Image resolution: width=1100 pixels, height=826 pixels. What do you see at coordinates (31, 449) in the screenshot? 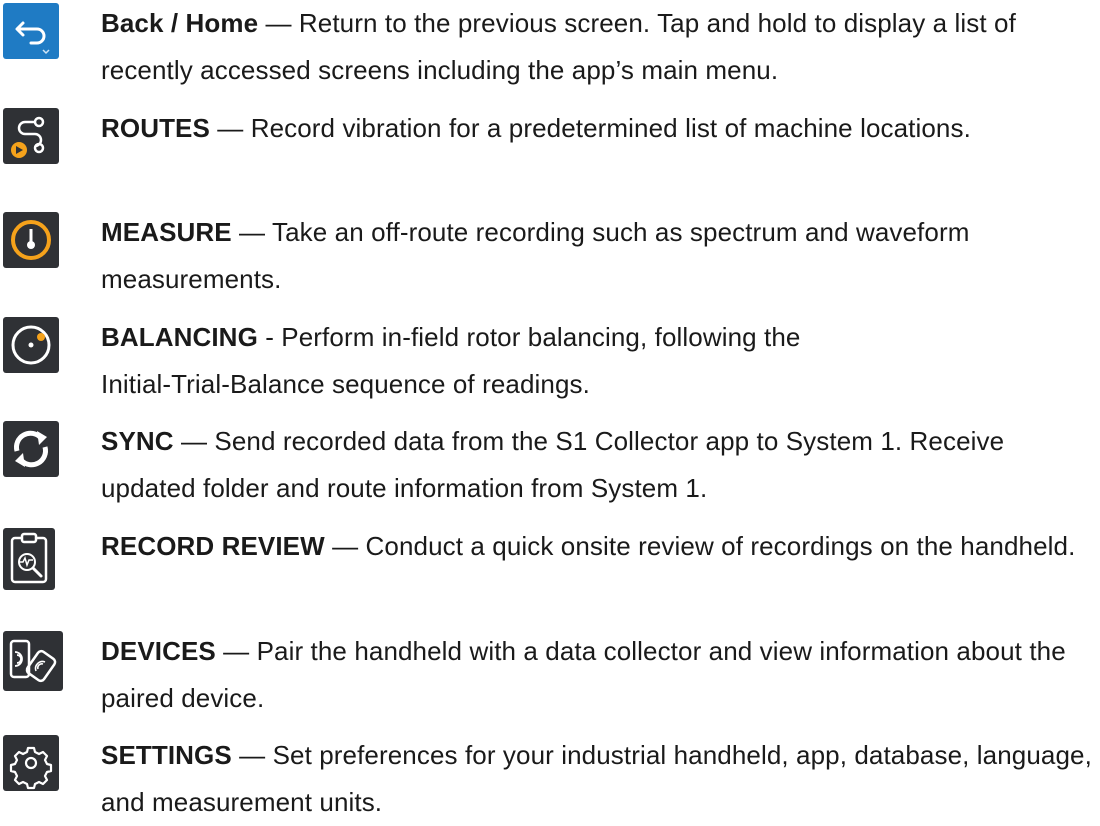
I see `sync-icon` at bounding box center [31, 449].